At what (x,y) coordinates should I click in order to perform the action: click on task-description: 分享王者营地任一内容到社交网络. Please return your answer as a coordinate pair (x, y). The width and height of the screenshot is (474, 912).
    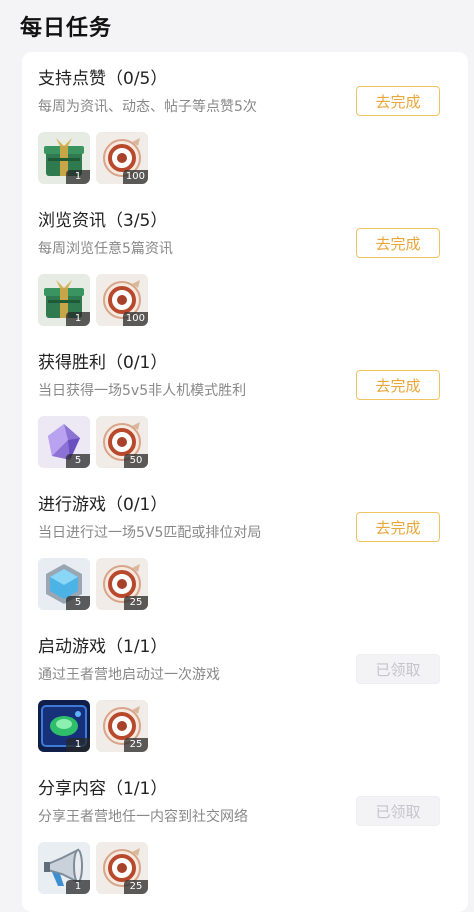
    Looking at the image, I should click on (143, 817).